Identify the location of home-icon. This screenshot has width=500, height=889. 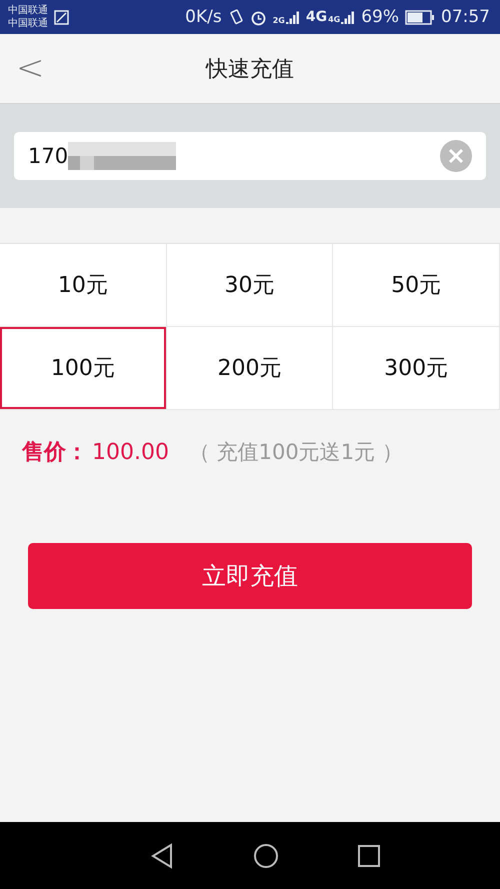
(265, 855).